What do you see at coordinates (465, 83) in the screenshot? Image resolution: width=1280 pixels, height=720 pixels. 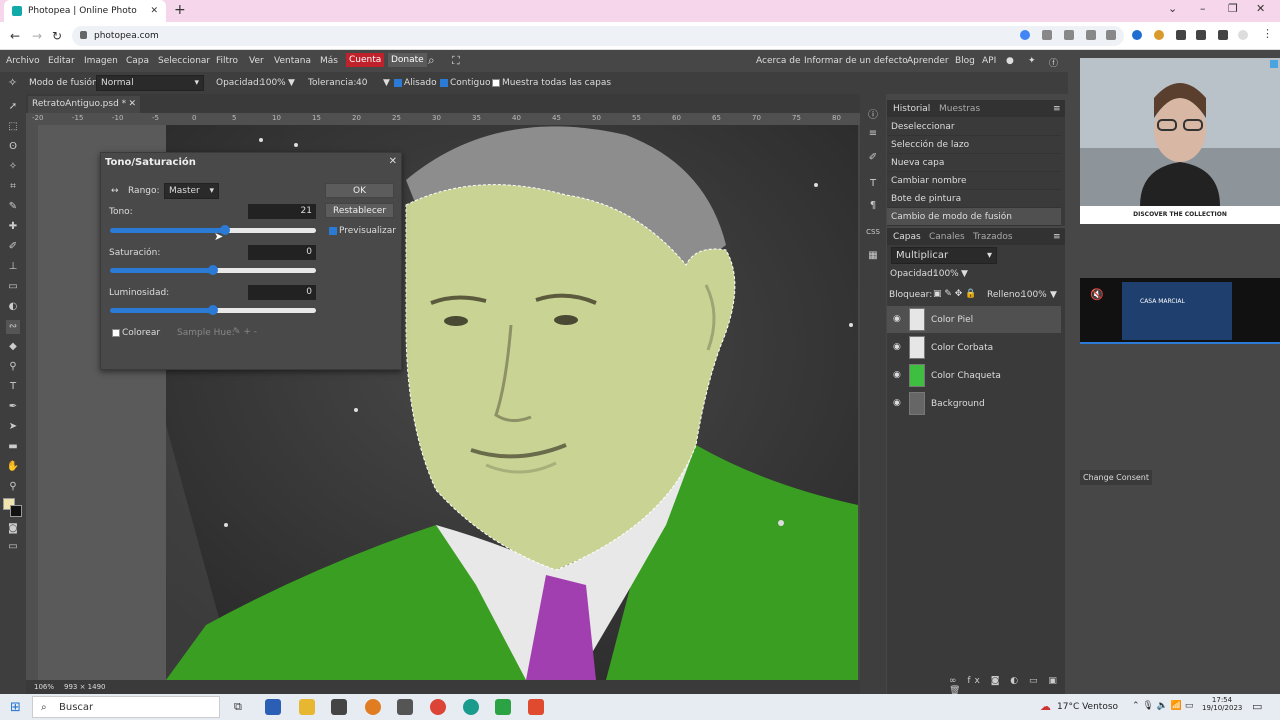 I see `contiguo-checkbox: Contiguo` at bounding box center [465, 83].